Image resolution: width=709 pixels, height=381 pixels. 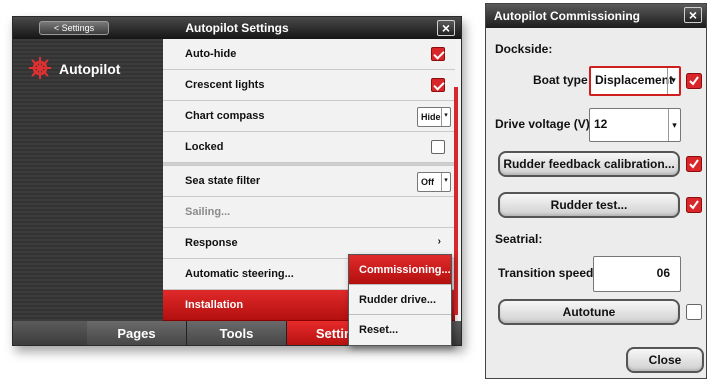 I want to click on commissioning-titlebar: Autopilot Commissioning ×, so click(x=596, y=16).